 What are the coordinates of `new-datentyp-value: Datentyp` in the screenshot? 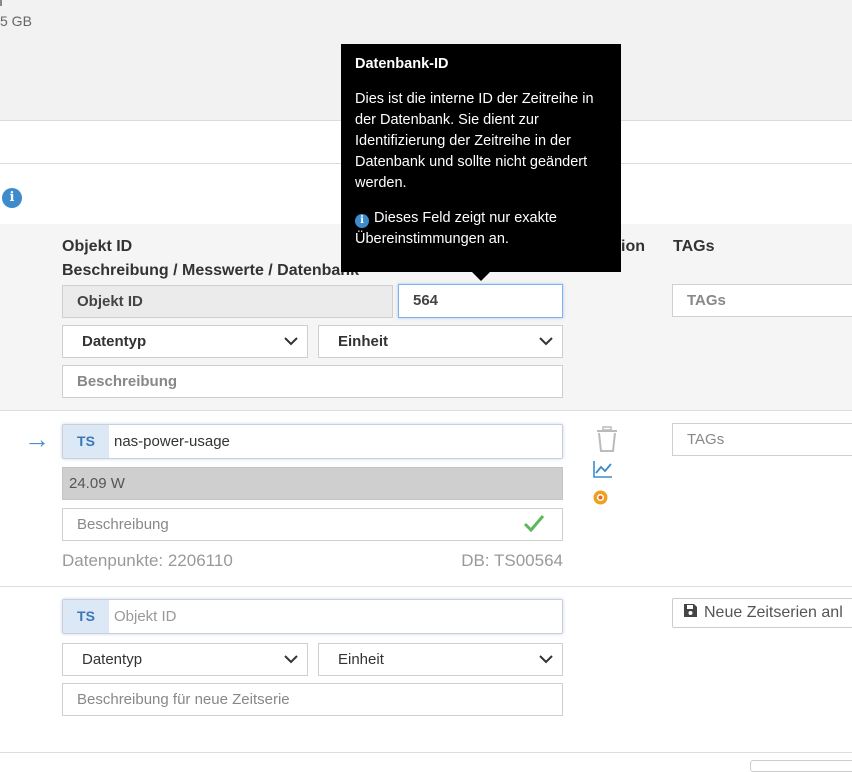 It's located at (112, 659).